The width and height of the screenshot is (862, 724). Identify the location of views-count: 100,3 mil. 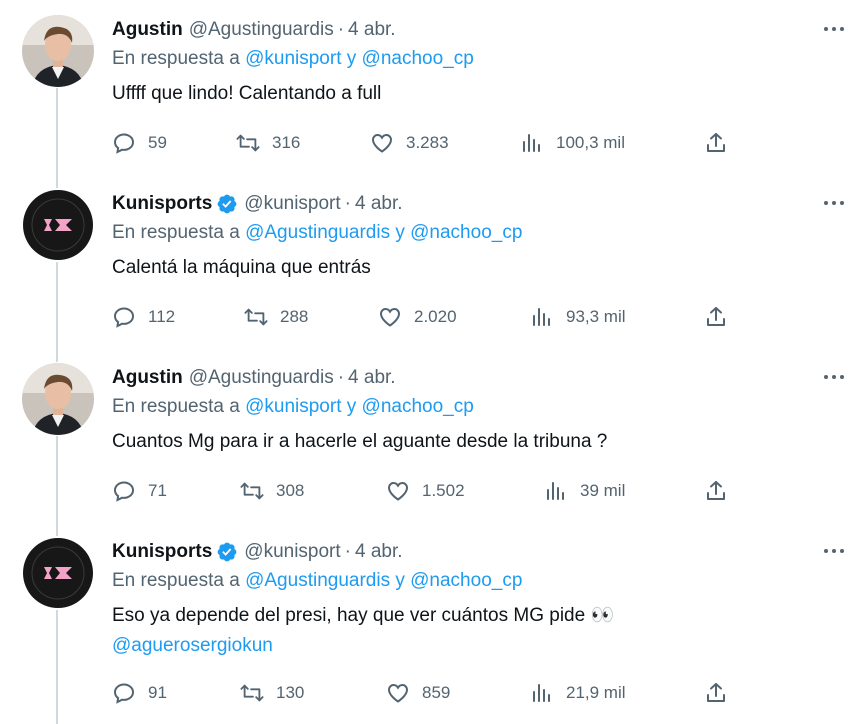
(590, 142).